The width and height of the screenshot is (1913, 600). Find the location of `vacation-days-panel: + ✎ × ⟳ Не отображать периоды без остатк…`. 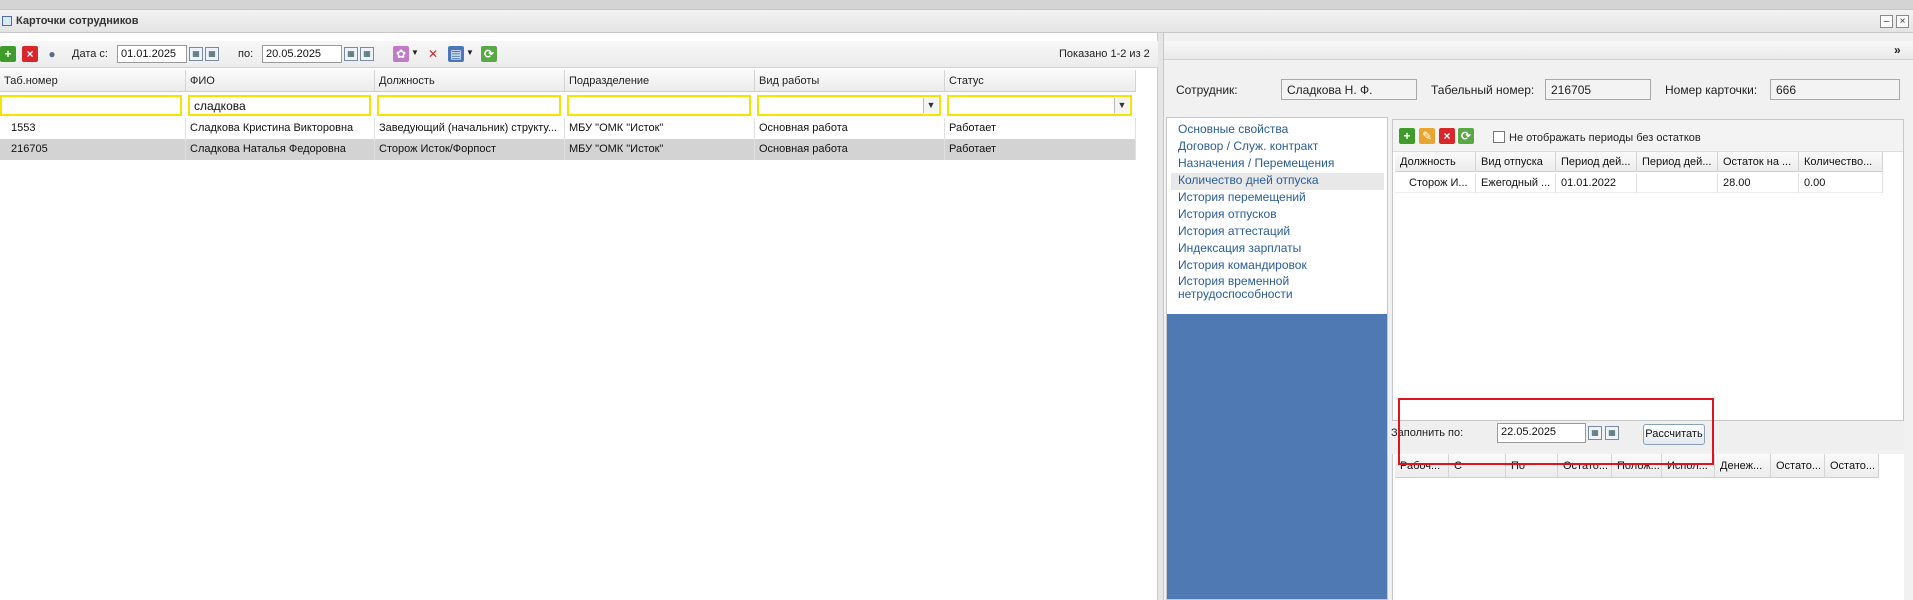

vacation-days-panel: + ✎ × ⟳ Не отображать периоды без остатк… is located at coordinates (1648, 270).